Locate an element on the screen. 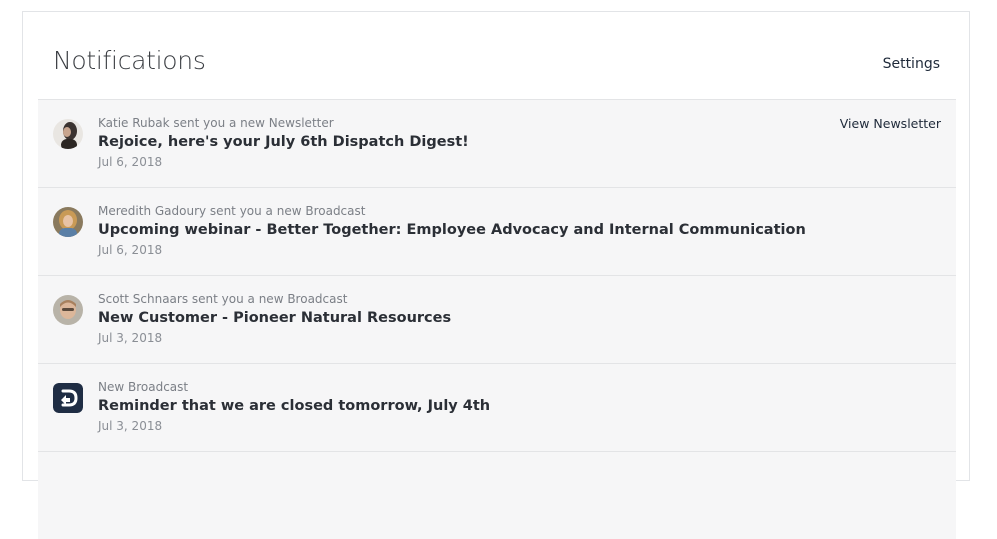  notification-title: New Customer - Pioneer Natural Resources is located at coordinates (274, 318).